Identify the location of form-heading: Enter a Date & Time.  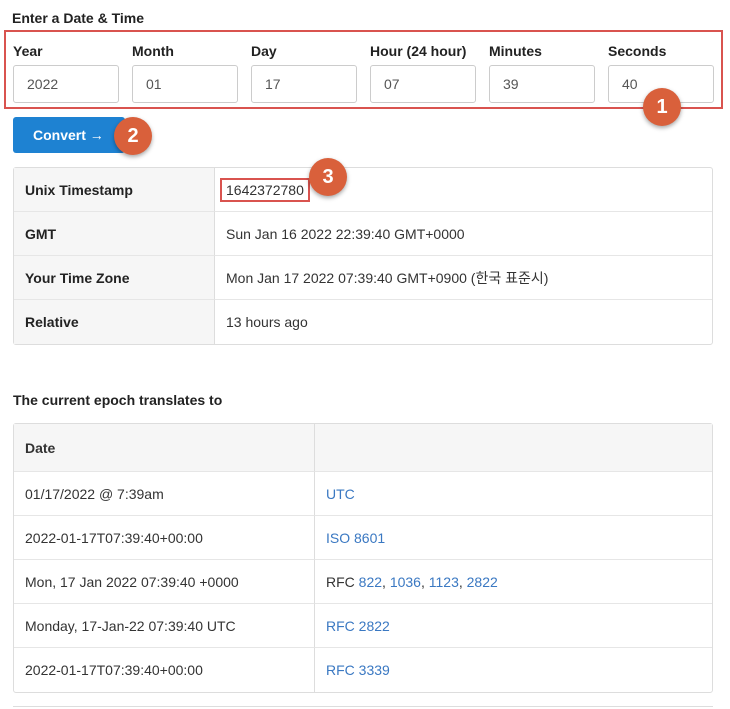
(78, 18).